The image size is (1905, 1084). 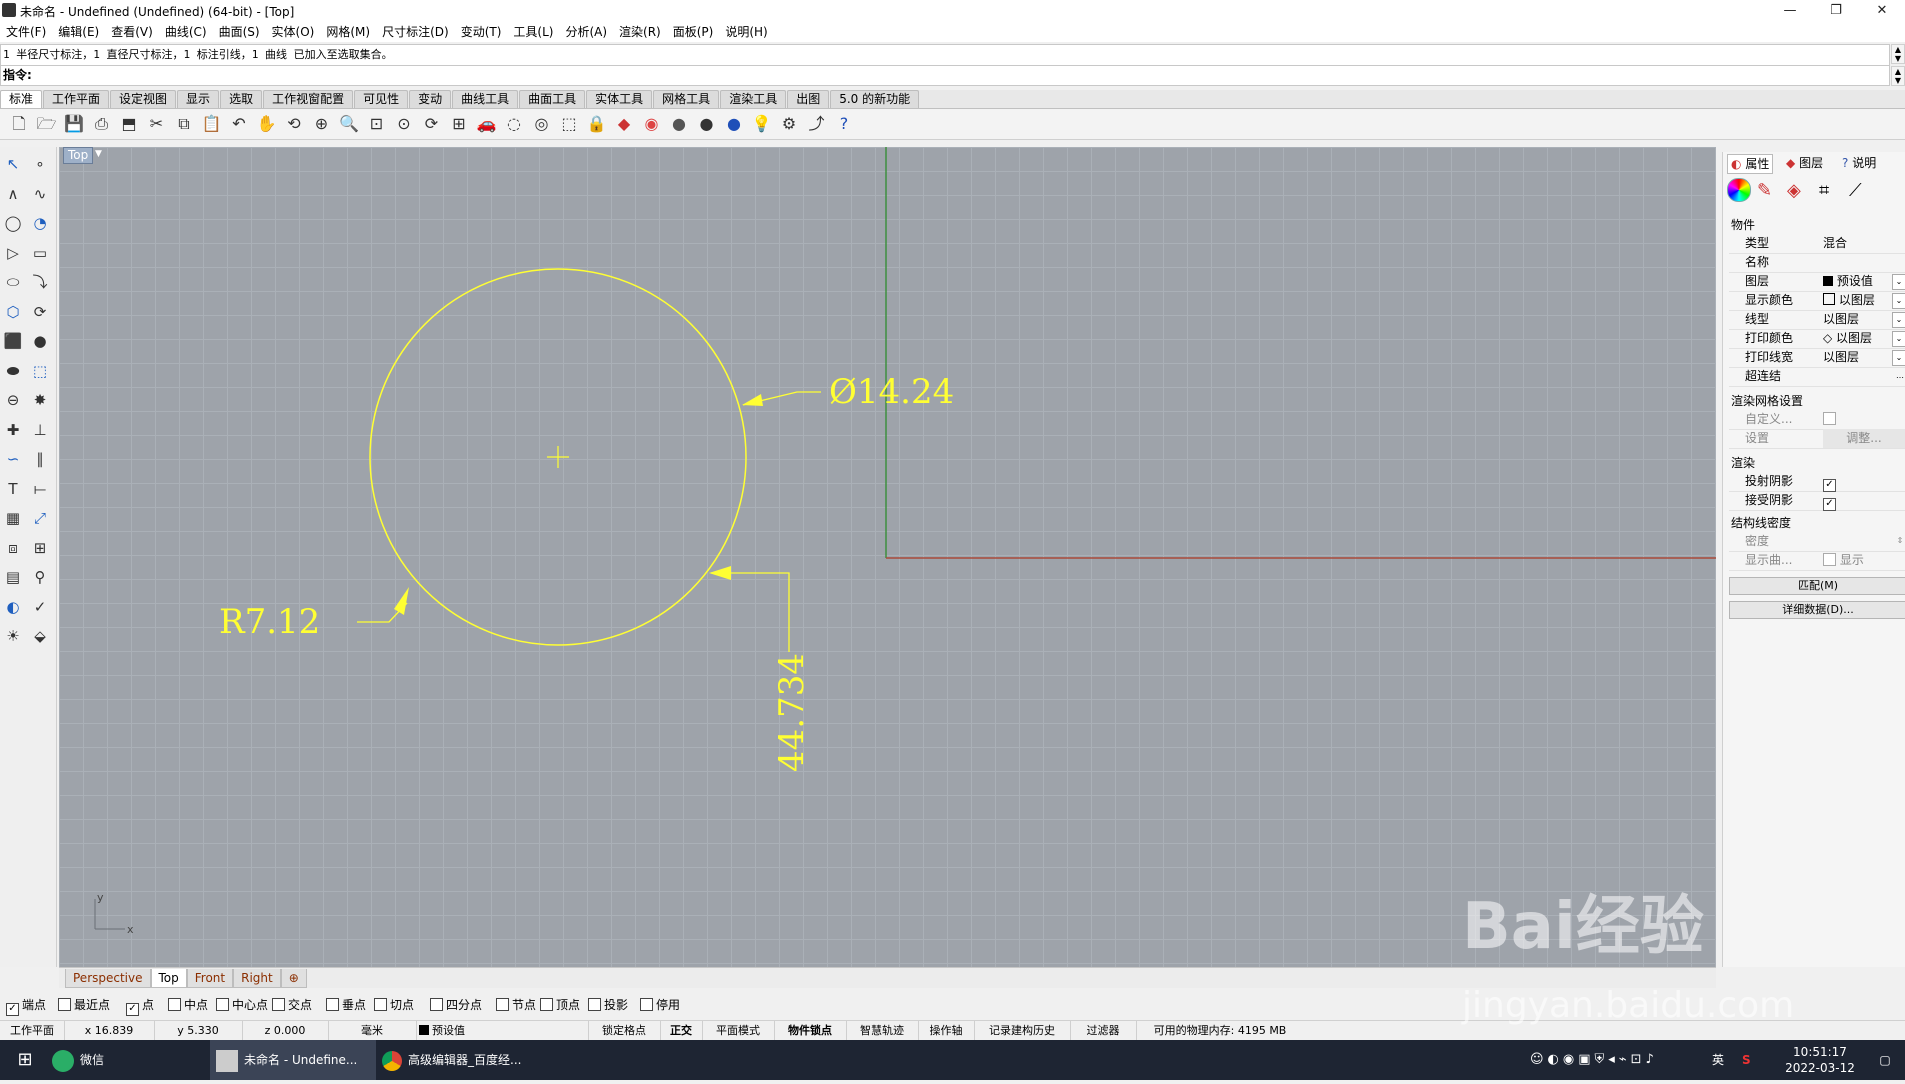 What do you see at coordinates (707, 124) in the screenshot?
I see `rendered-sphere-icon: ●` at bounding box center [707, 124].